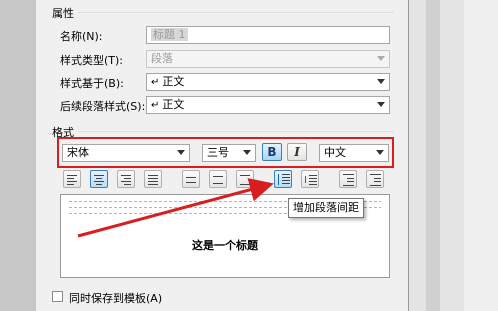 Image resolution: width=498 pixels, height=311 pixels. What do you see at coordinates (268, 59) in the screenshot?
I see `style-type-select: 段落` at bounding box center [268, 59].